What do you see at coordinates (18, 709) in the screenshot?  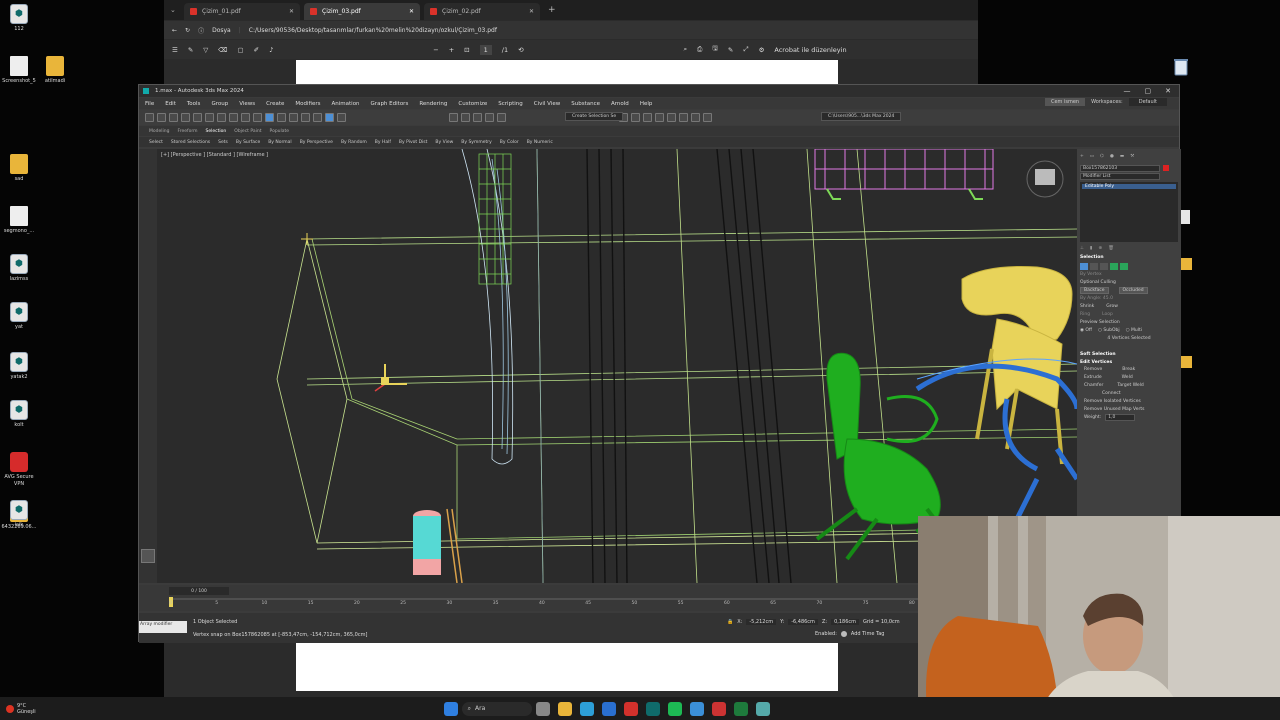 I see `weather-widget: 9°C Güneşli` at bounding box center [18, 709].